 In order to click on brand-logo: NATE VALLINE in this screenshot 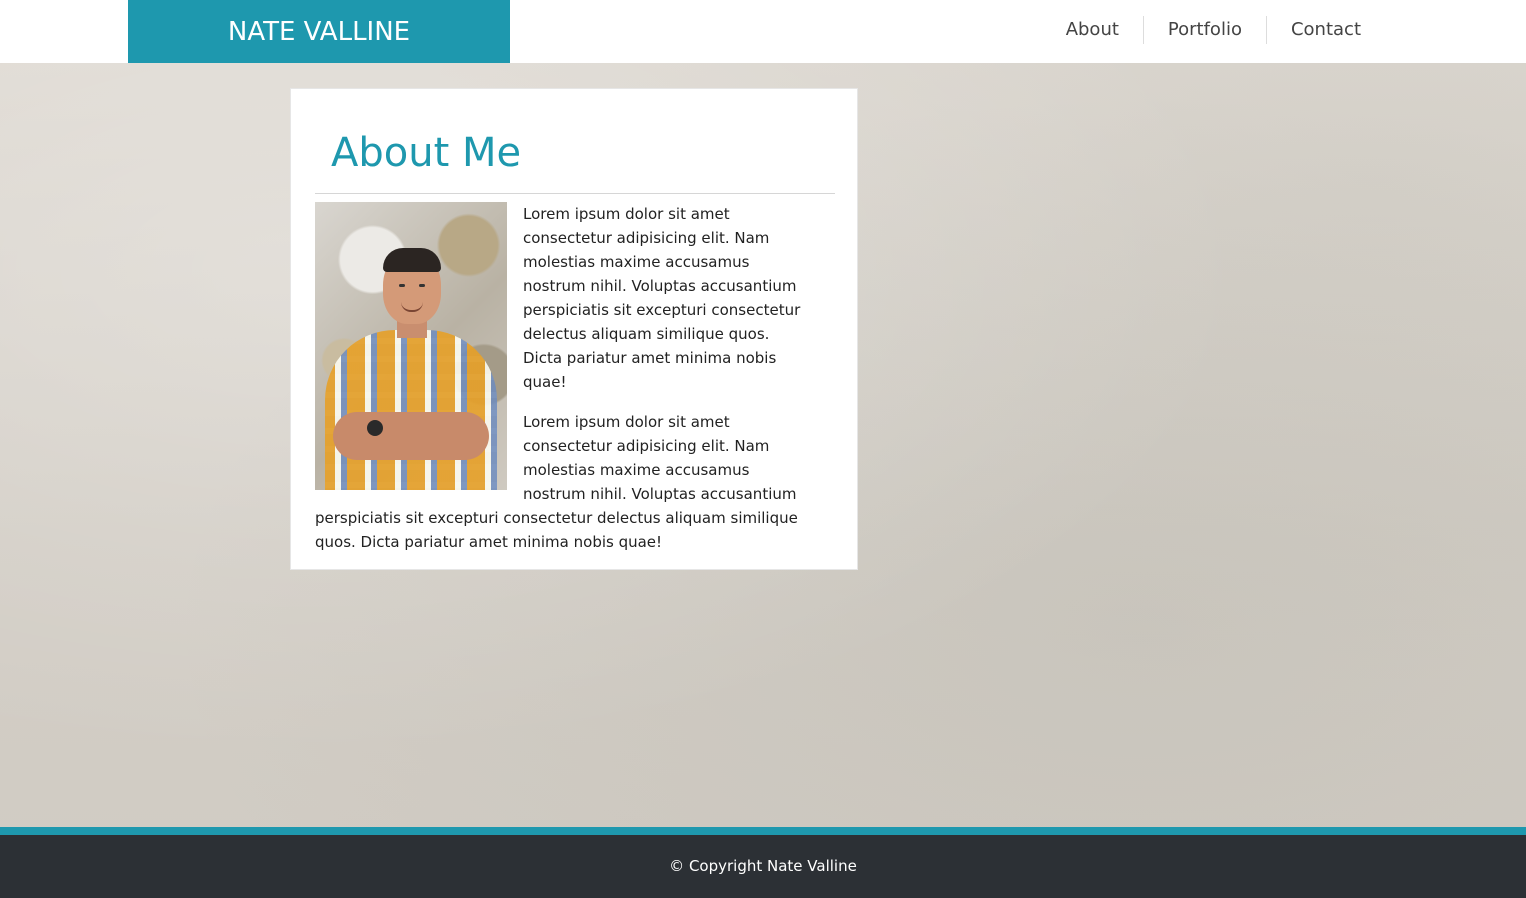, I will do `click(319, 31)`.